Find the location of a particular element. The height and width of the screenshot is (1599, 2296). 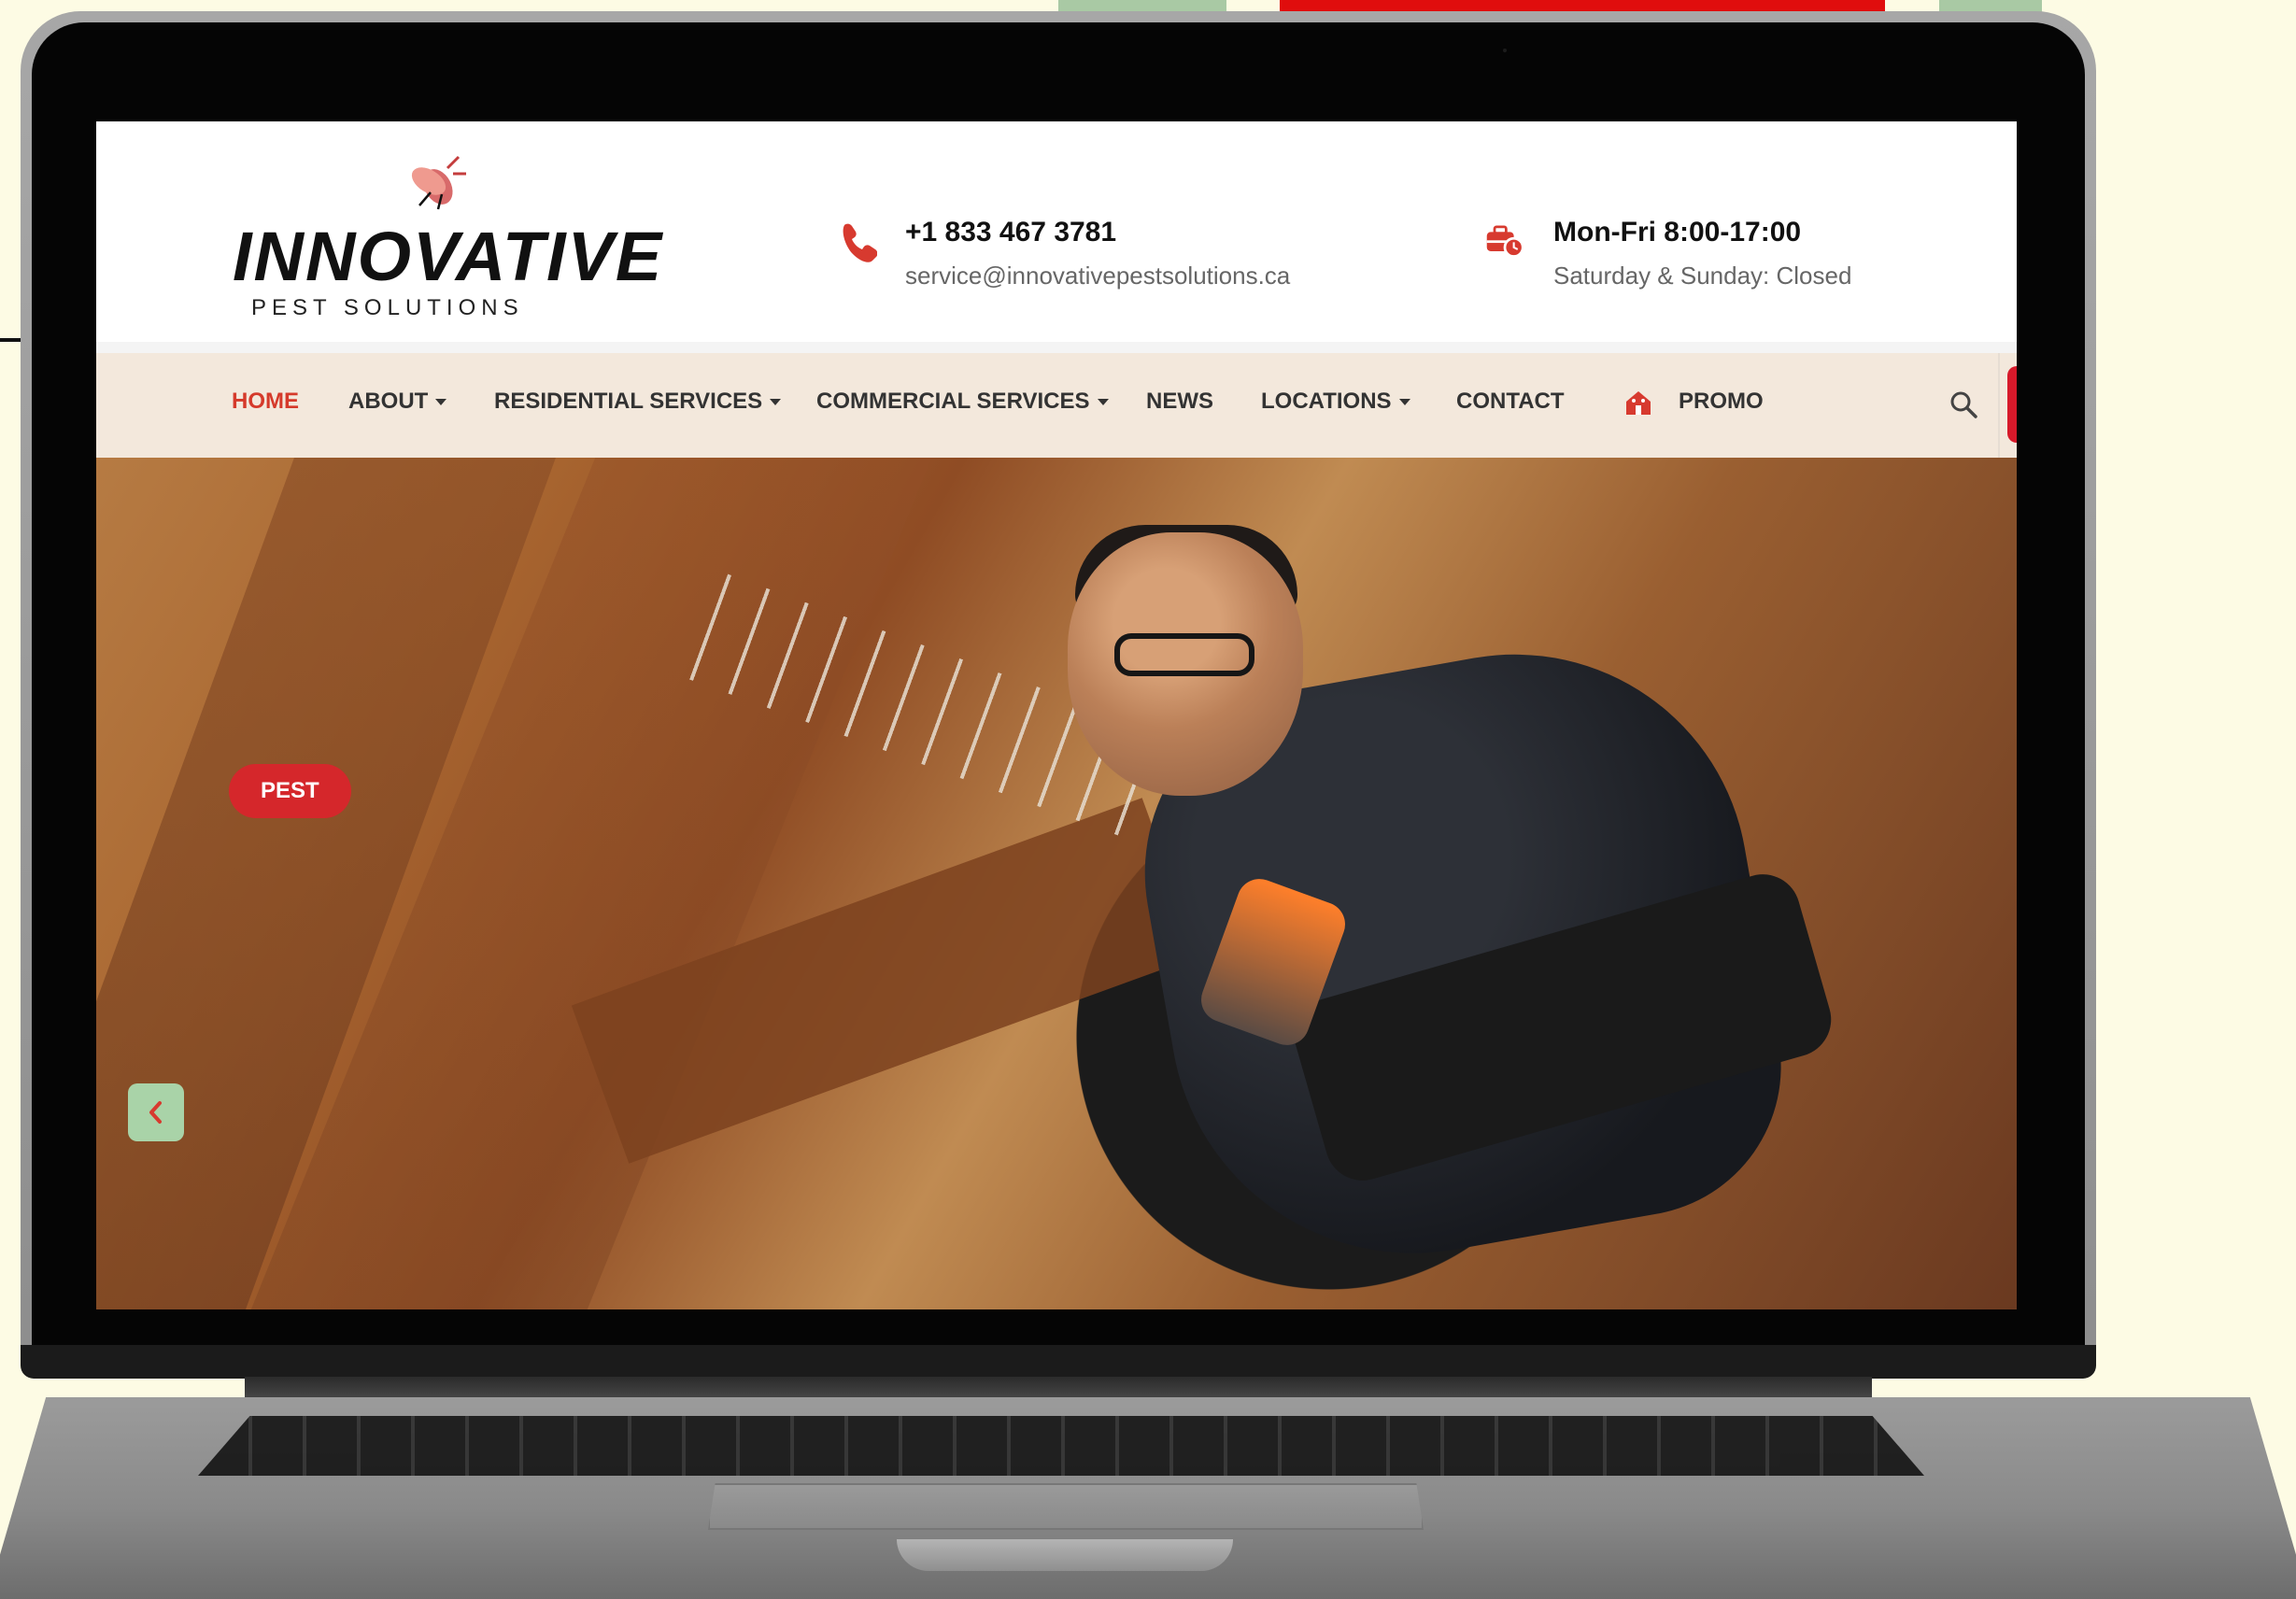

carousel-previous-button is located at coordinates (156, 1112).